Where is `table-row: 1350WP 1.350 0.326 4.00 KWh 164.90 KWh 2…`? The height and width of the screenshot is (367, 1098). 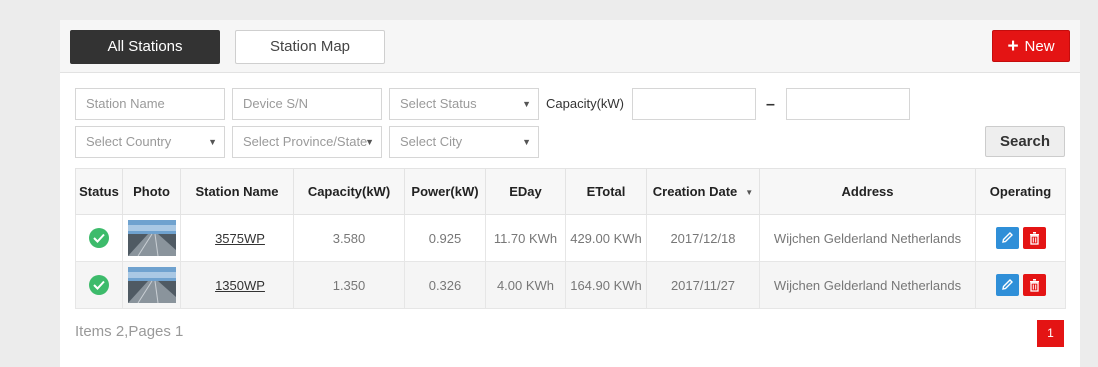
table-row: 1350WP 1.350 0.326 4.00 KWh 164.90 KWh 2… is located at coordinates (570, 285).